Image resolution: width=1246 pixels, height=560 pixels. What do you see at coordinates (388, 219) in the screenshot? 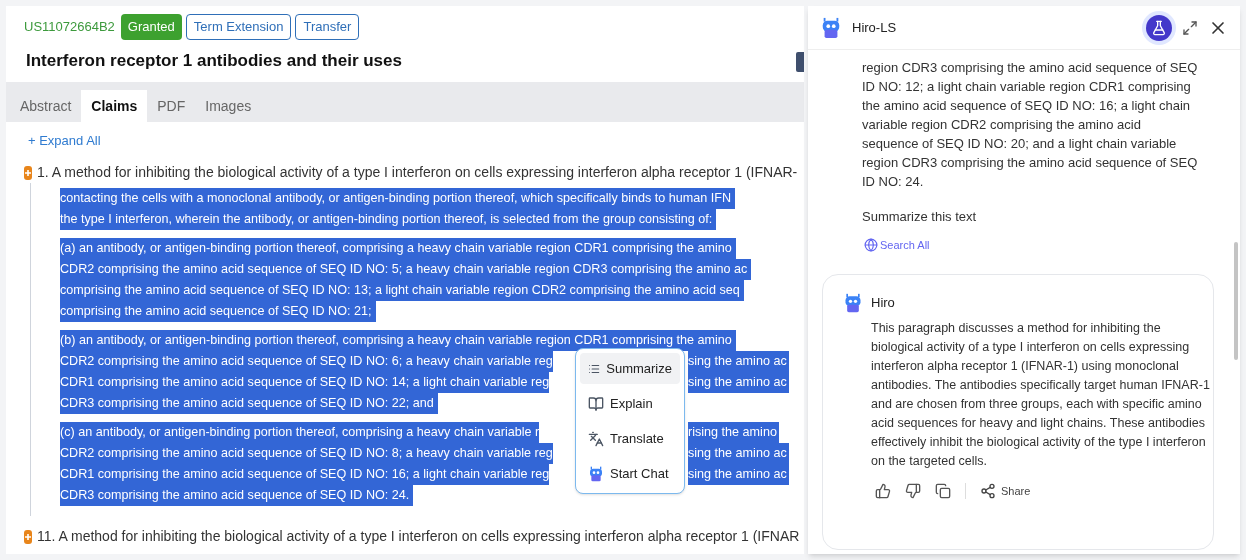
I see `selected-text: the type I interferon, wherein the antibody, or antigen-binding portion thereof, is selected from the group consisting of:` at bounding box center [388, 219].